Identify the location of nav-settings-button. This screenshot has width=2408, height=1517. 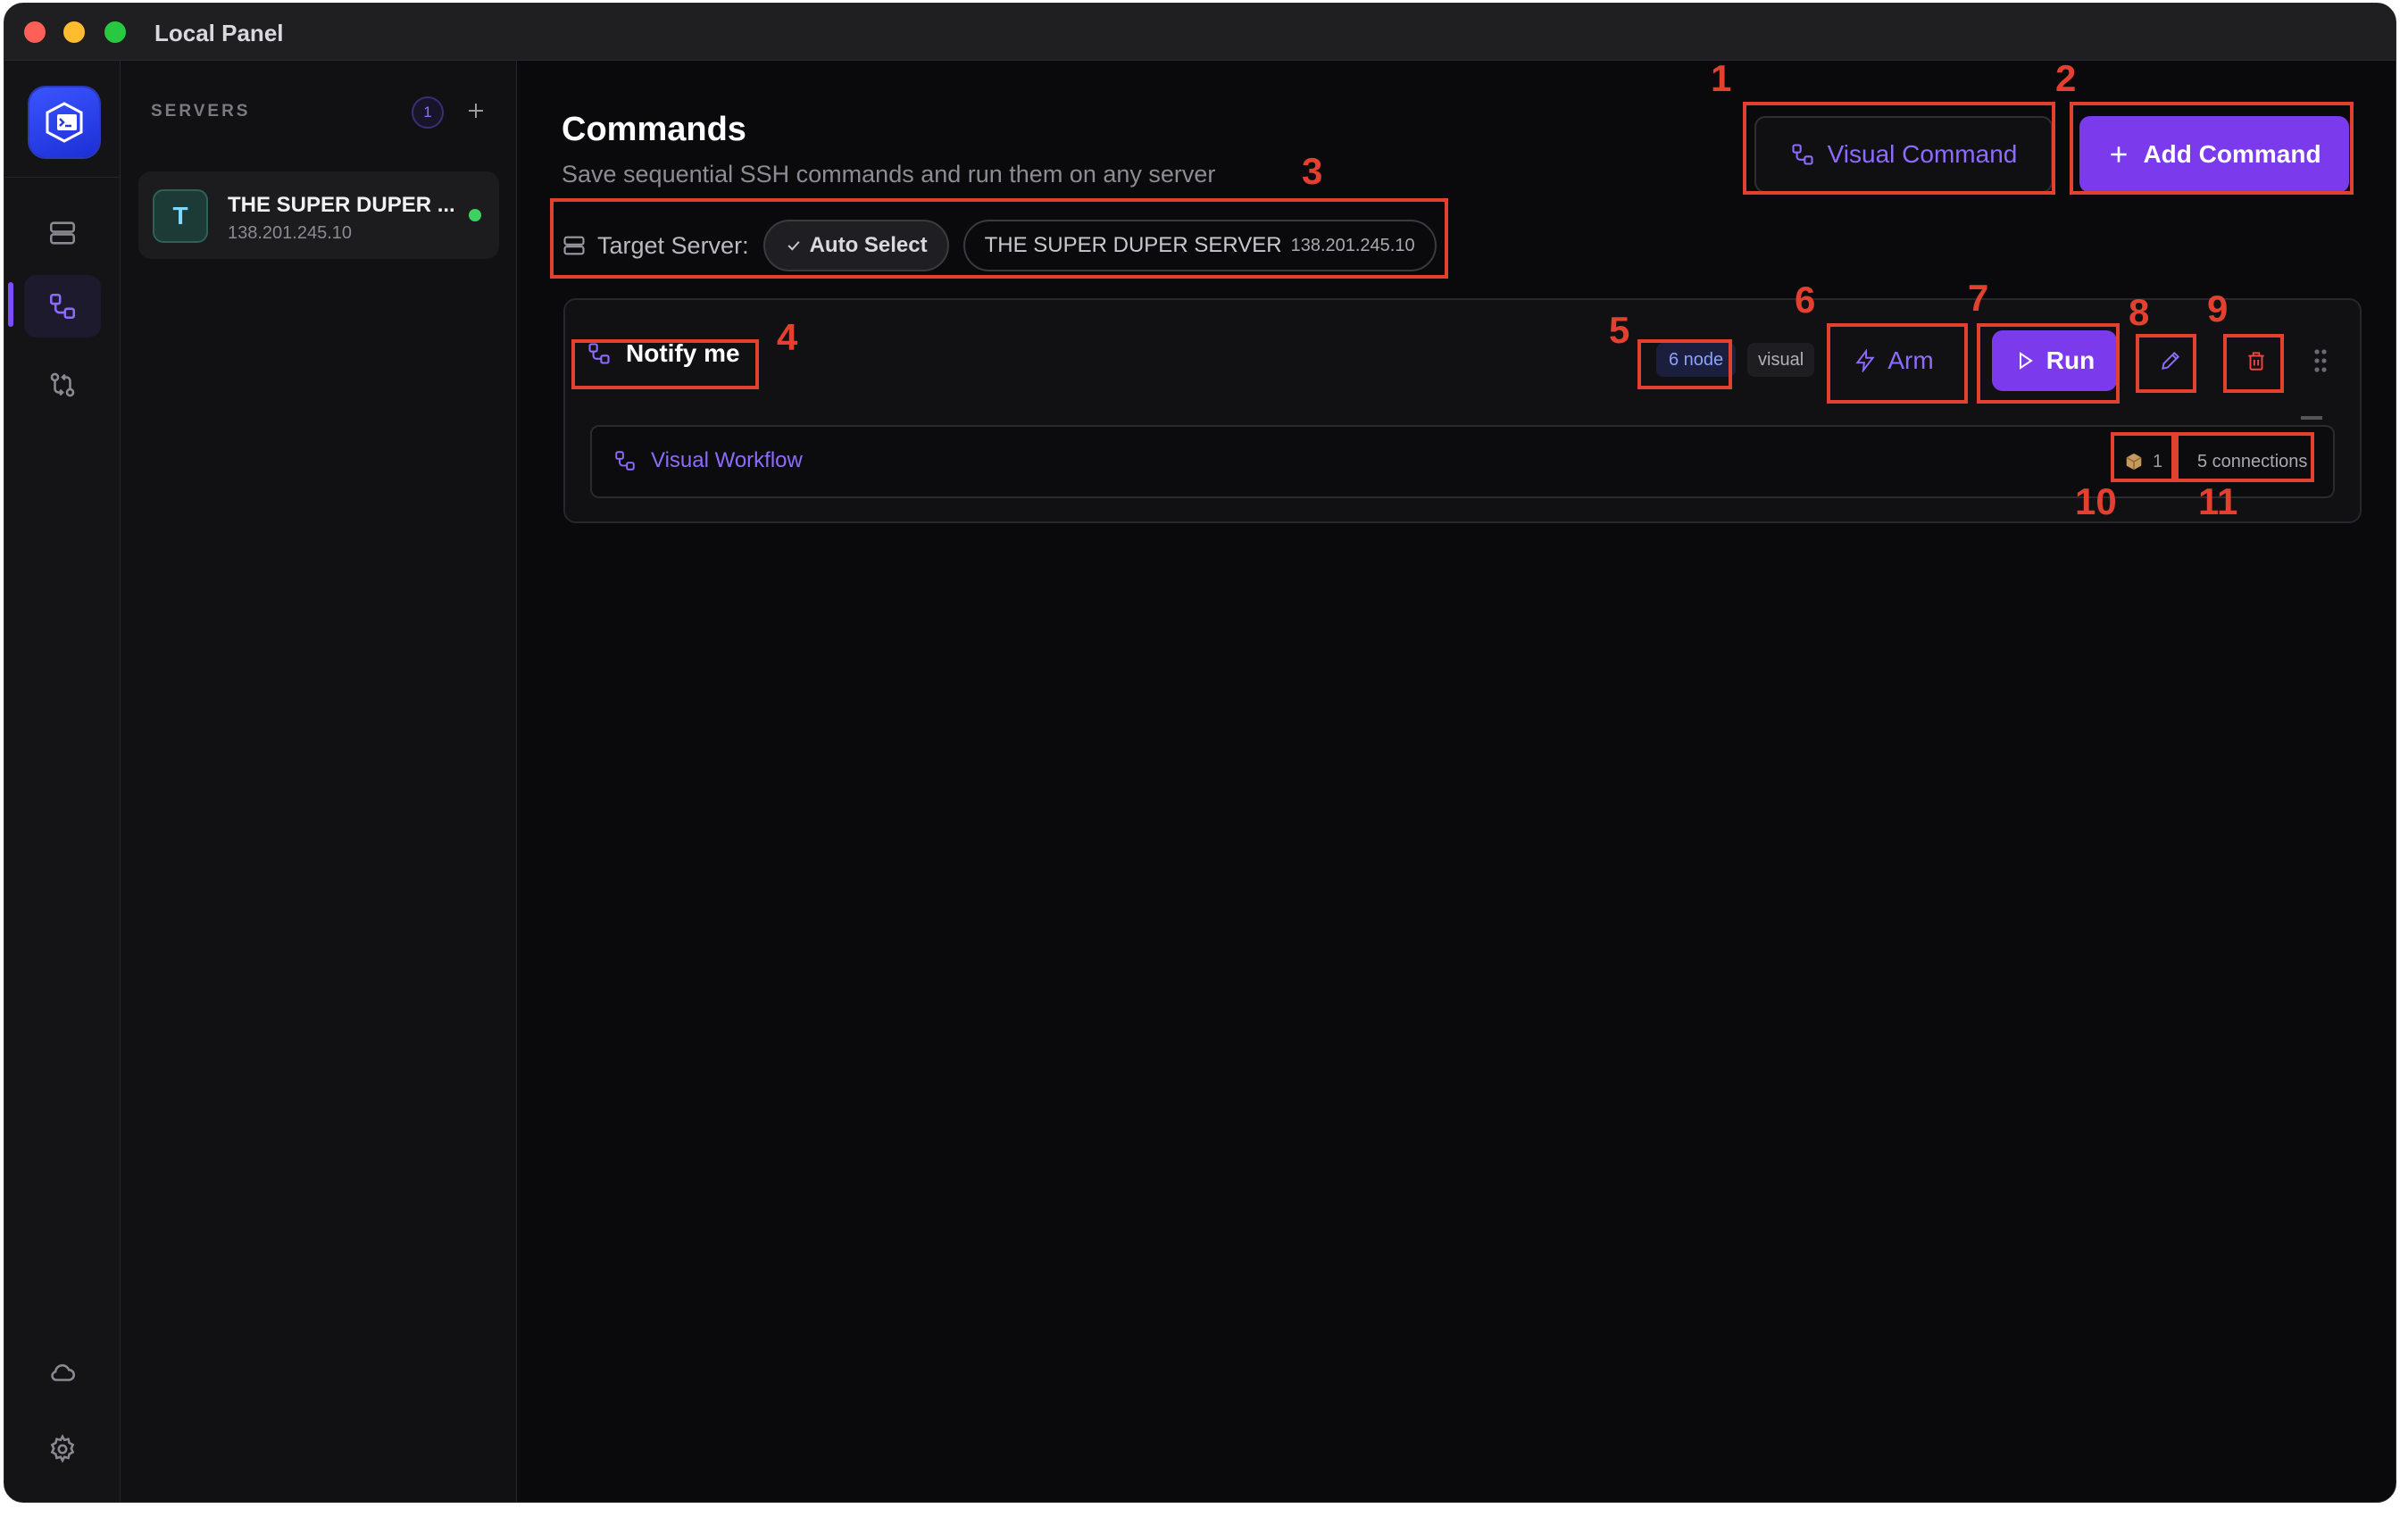
(62, 1449).